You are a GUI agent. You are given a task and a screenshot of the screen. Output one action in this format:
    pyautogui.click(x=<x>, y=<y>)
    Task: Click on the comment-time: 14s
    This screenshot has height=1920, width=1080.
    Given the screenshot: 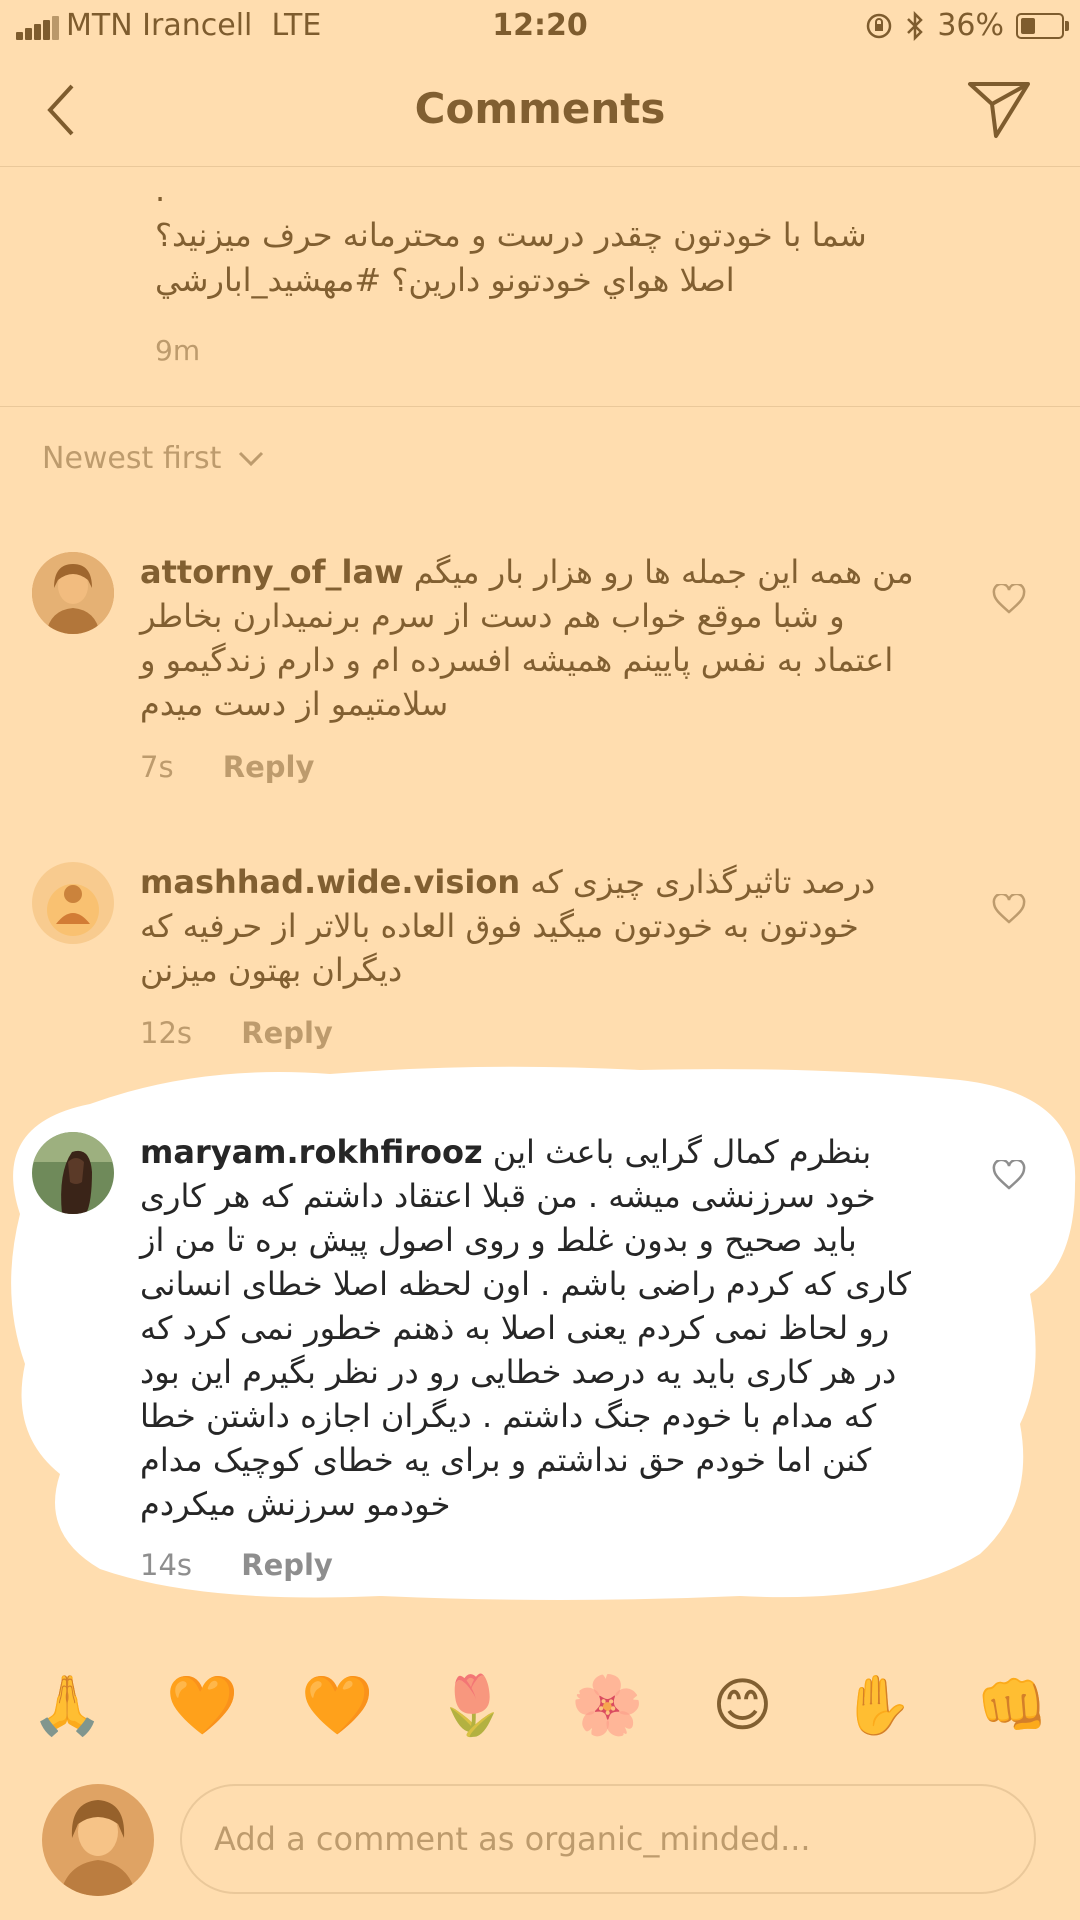 What is the action you would take?
    pyautogui.click(x=166, y=1565)
    